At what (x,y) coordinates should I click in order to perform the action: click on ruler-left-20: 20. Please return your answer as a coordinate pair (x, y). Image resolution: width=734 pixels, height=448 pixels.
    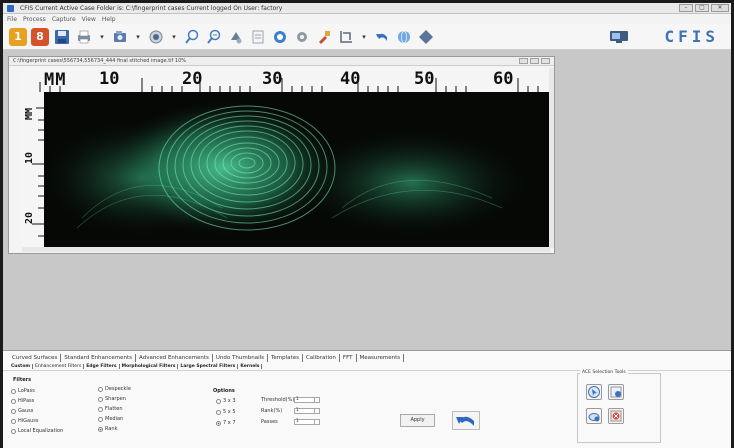
    Looking at the image, I should click on (29, 218).